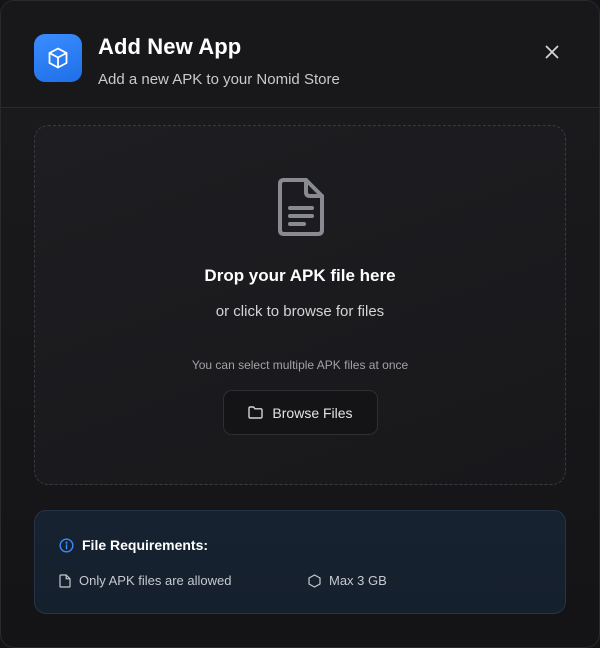 This screenshot has width=600, height=648. I want to click on requirement-item: Only APK files are allowed, so click(145, 580).